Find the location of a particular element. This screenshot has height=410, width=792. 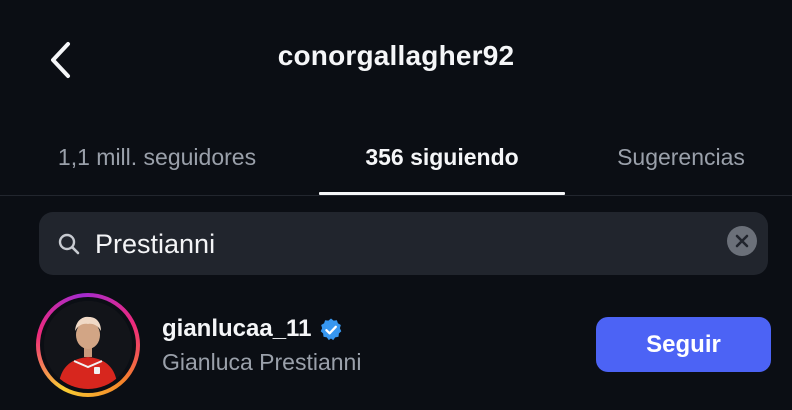

clear-search-button is located at coordinates (742, 241).